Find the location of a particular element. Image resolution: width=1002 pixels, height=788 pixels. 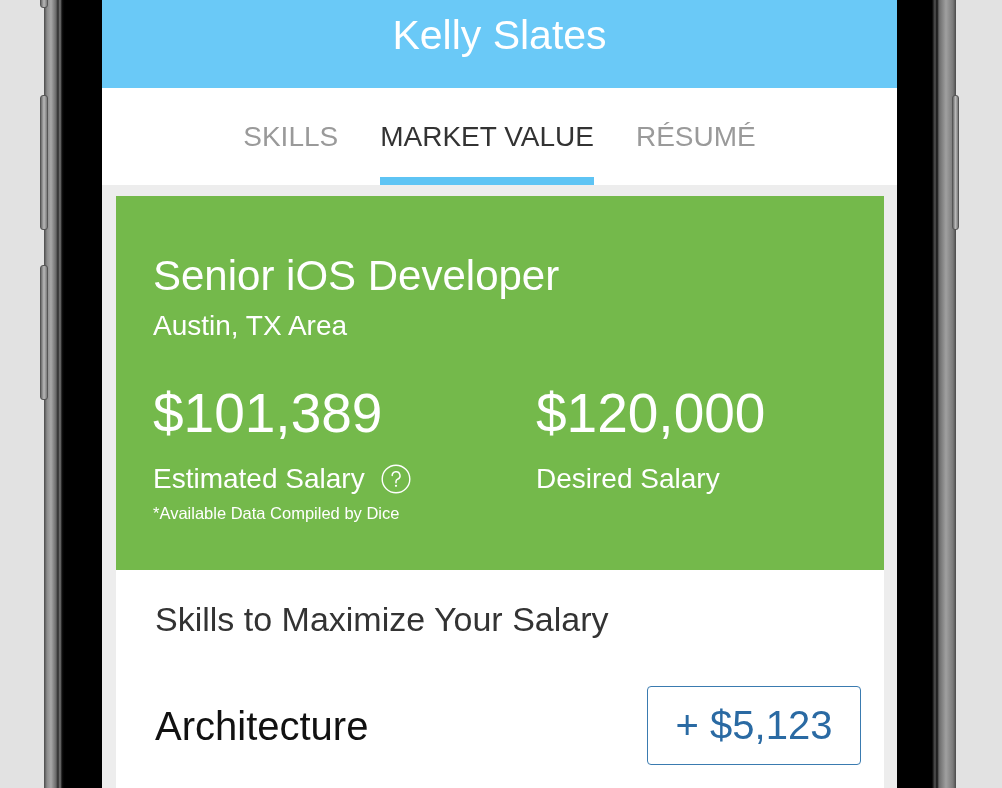

salary-amount: $101,389 is located at coordinates (268, 413).